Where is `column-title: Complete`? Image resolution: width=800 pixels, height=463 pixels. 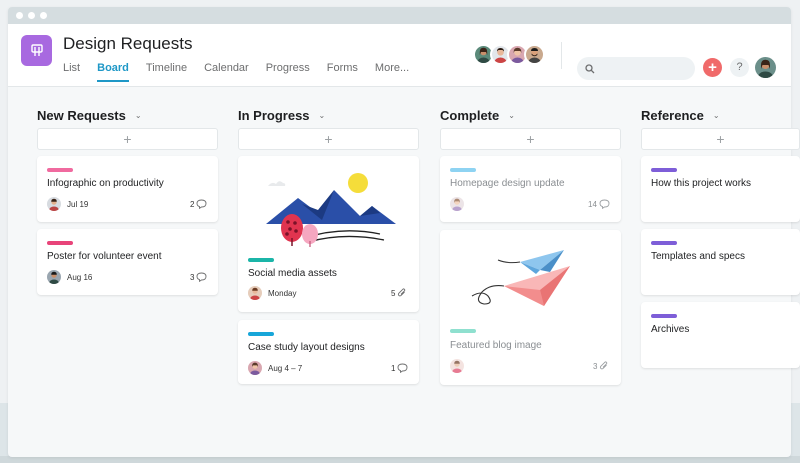 column-title: Complete is located at coordinates (470, 115).